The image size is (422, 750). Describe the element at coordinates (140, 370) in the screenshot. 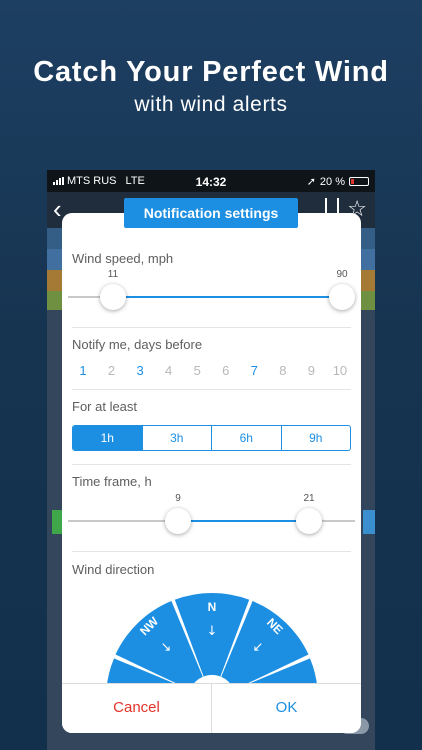

I see `day-option-3: 3` at that location.